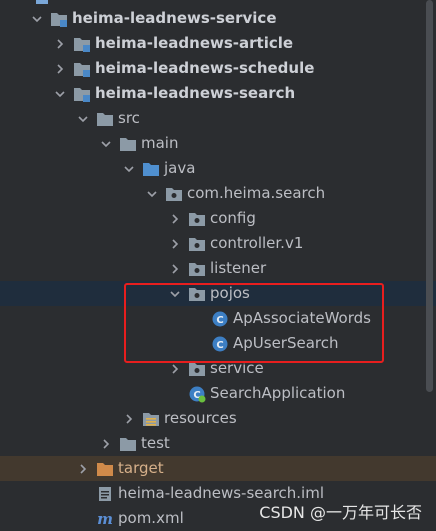 The height and width of the screenshot is (531, 436). What do you see at coordinates (218, 168) in the screenshot?
I see `tree-row-java: java` at bounding box center [218, 168].